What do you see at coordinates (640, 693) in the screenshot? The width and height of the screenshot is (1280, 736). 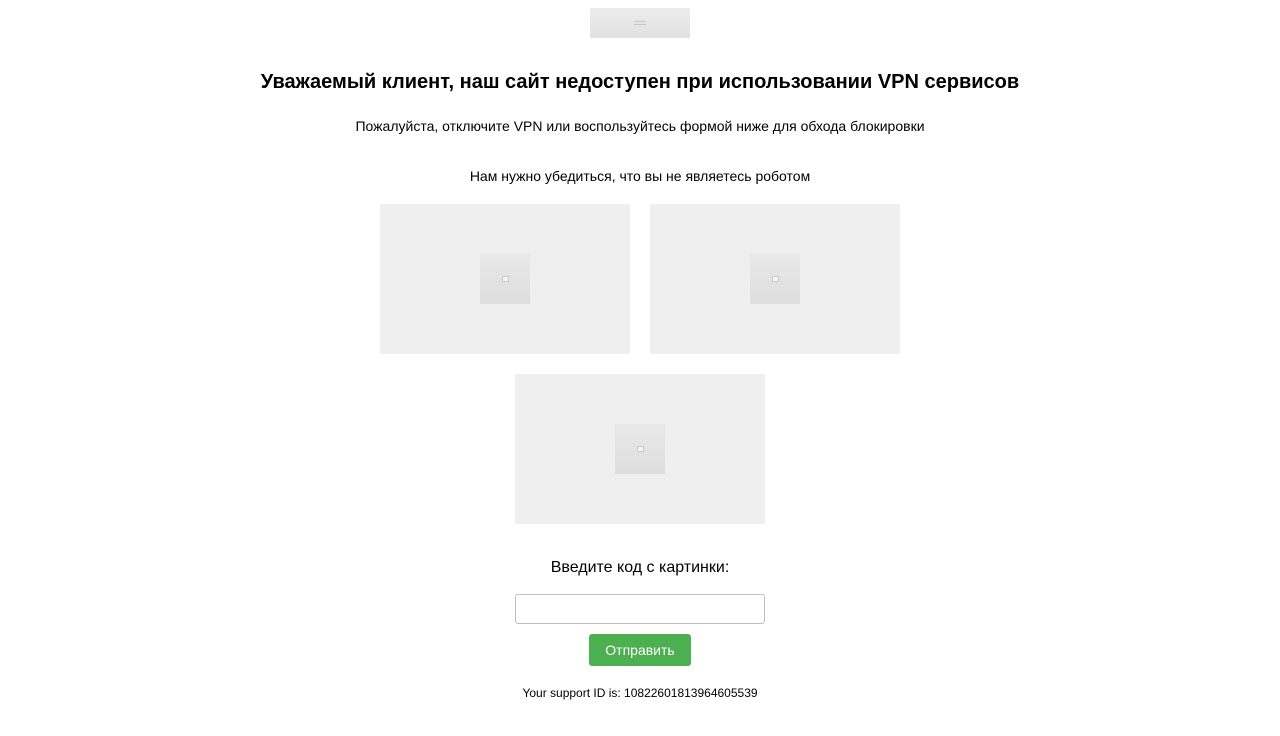 I see `support-id-text: Your support ID is: 10822601813964605539` at bounding box center [640, 693].